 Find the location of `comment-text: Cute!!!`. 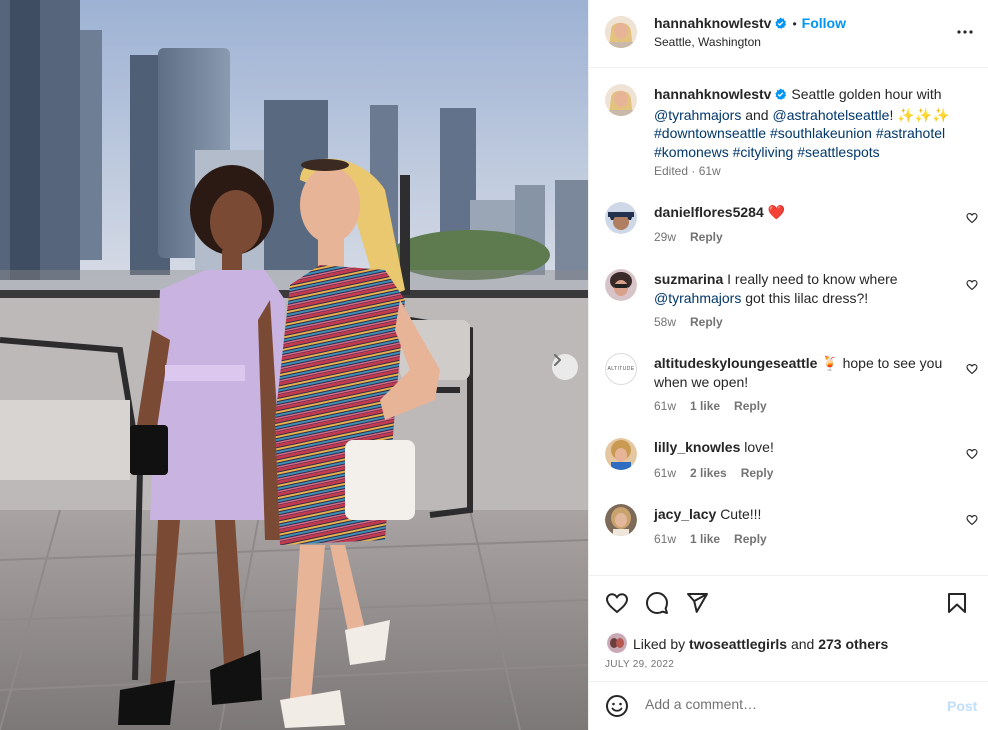

comment-text: Cute!!! is located at coordinates (741, 514).